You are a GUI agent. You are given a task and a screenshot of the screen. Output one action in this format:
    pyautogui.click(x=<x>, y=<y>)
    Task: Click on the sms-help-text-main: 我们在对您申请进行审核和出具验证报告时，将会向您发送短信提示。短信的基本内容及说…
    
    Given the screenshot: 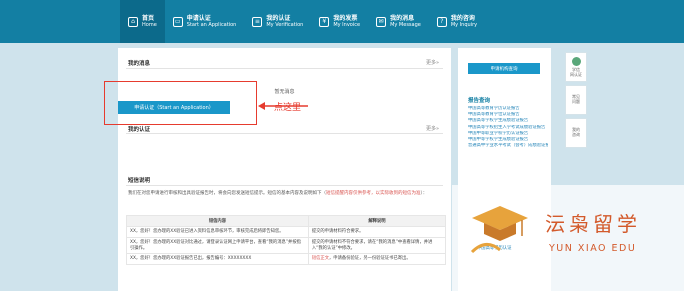 What is the action you would take?
    pyautogui.click(x=227, y=193)
    